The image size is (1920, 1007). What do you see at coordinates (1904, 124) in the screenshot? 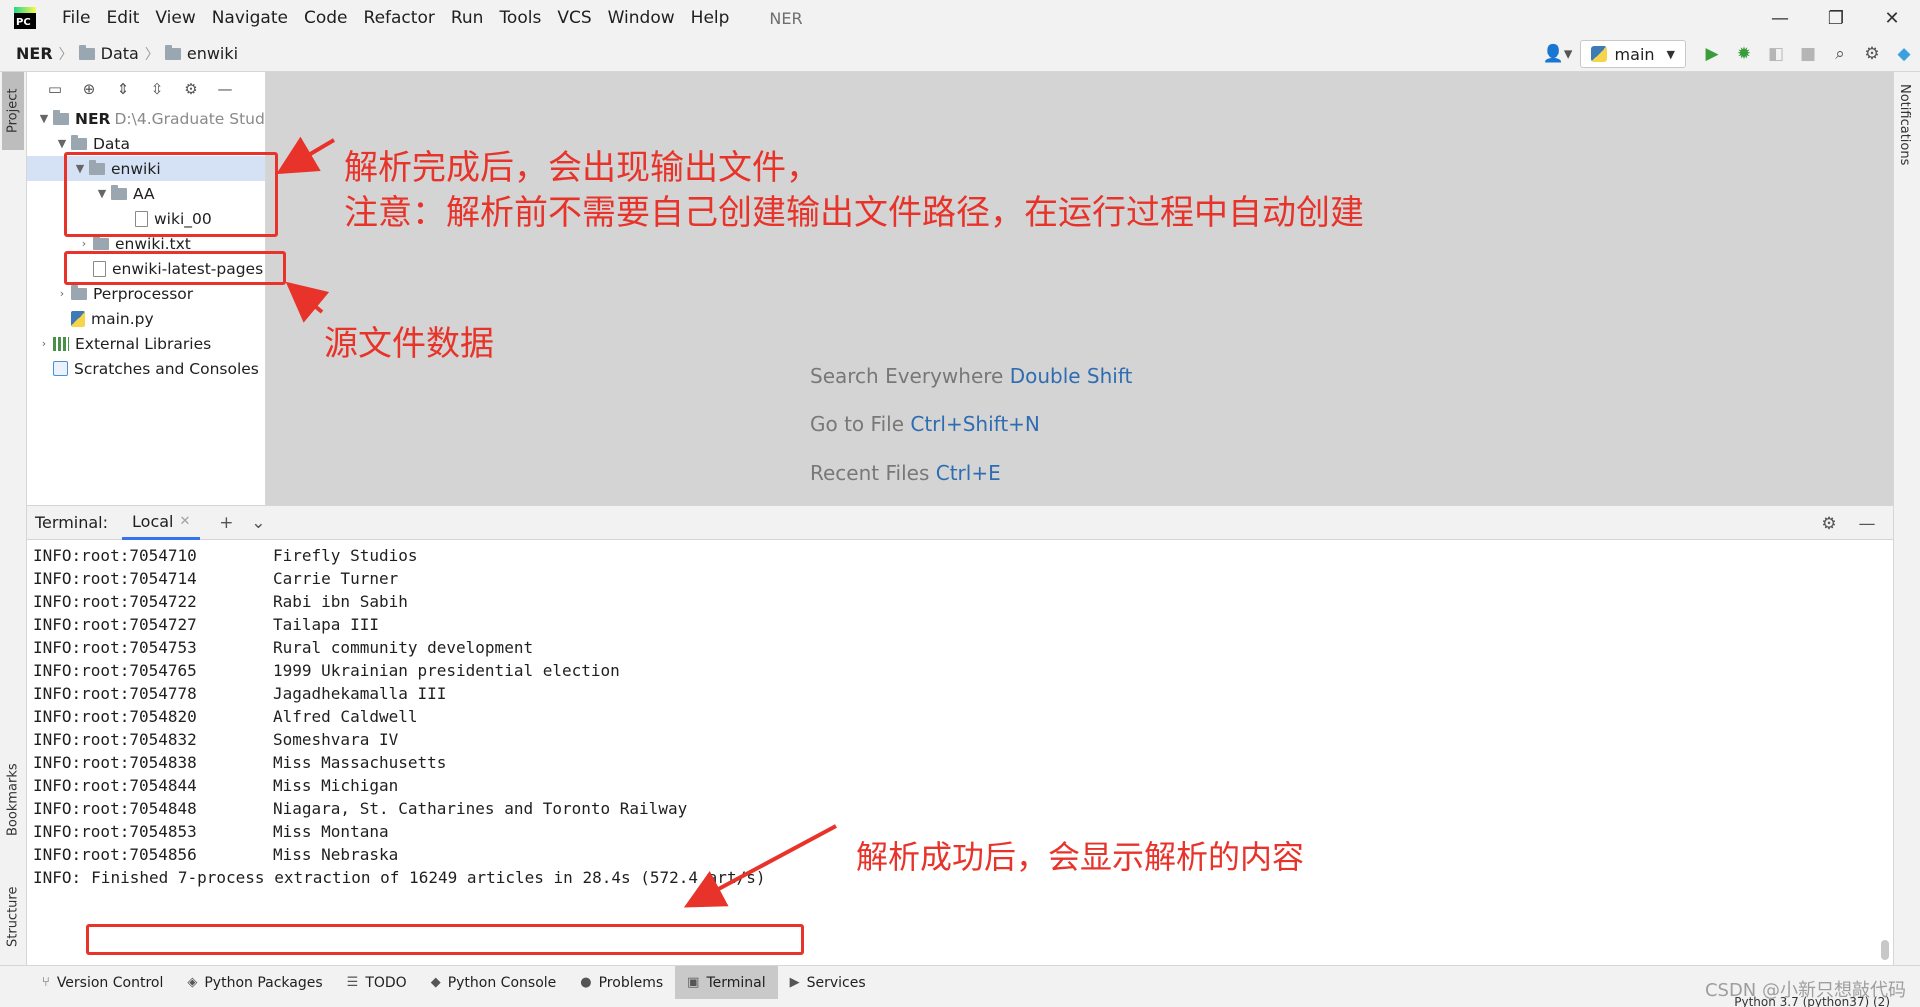
I see `notifications-tool-tab: Notifications` at bounding box center [1904, 124].